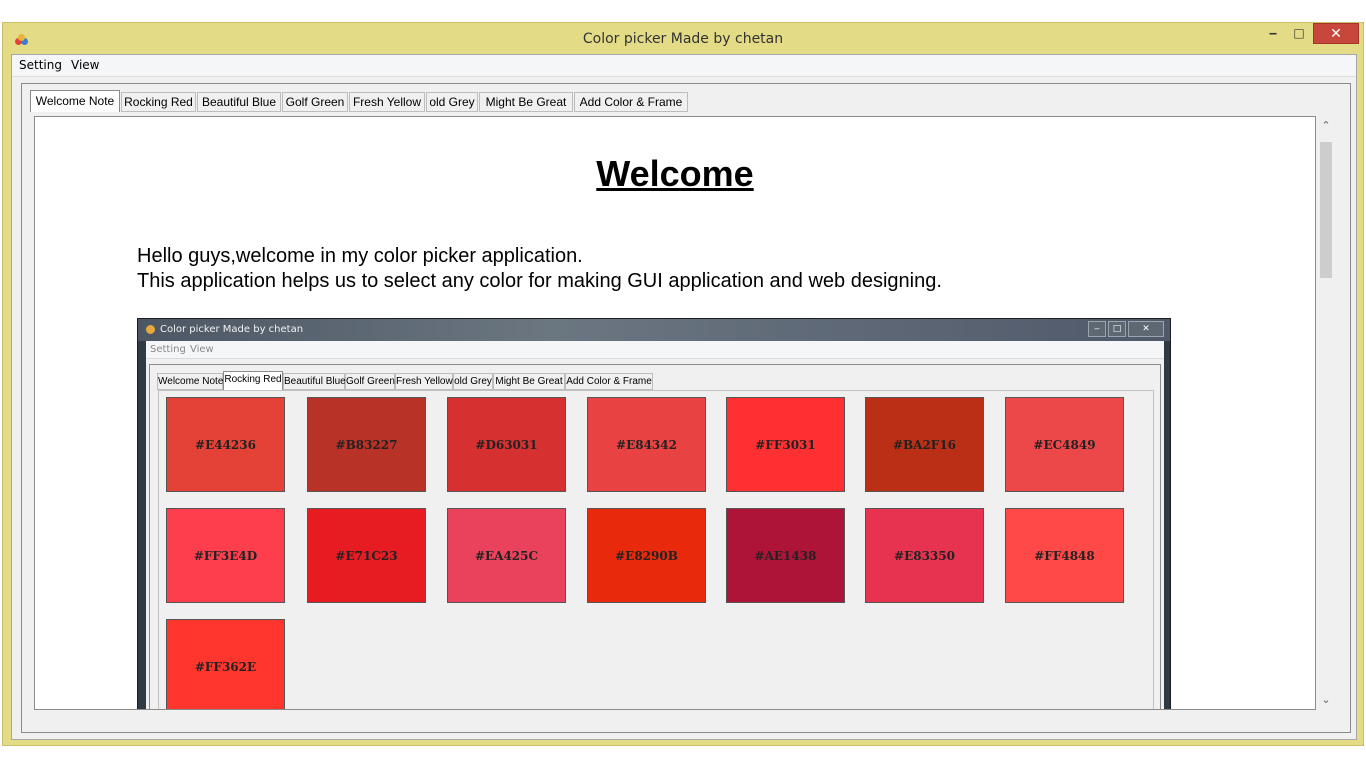 The image size is (1366, 768). What do you see at coordinates (232, 329) in the screenshot?
I see `embedded-window-title: Color picker Made by chetan` at bounding box center [232, 329].